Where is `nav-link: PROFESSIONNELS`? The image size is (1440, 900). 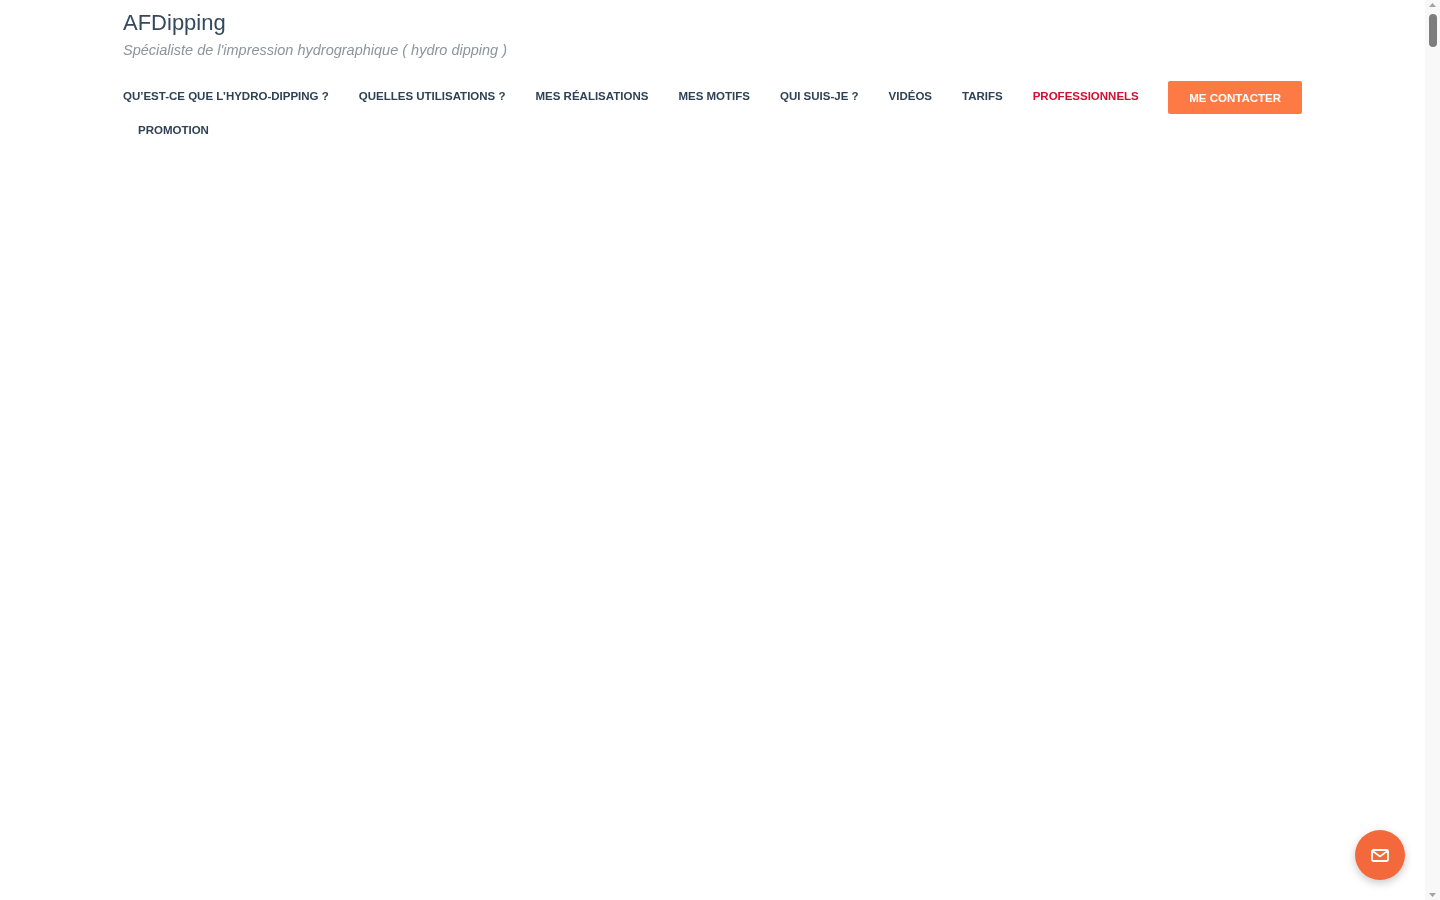
nav-link: PROFESSIONNELS is located at coordinates (1085, 96).